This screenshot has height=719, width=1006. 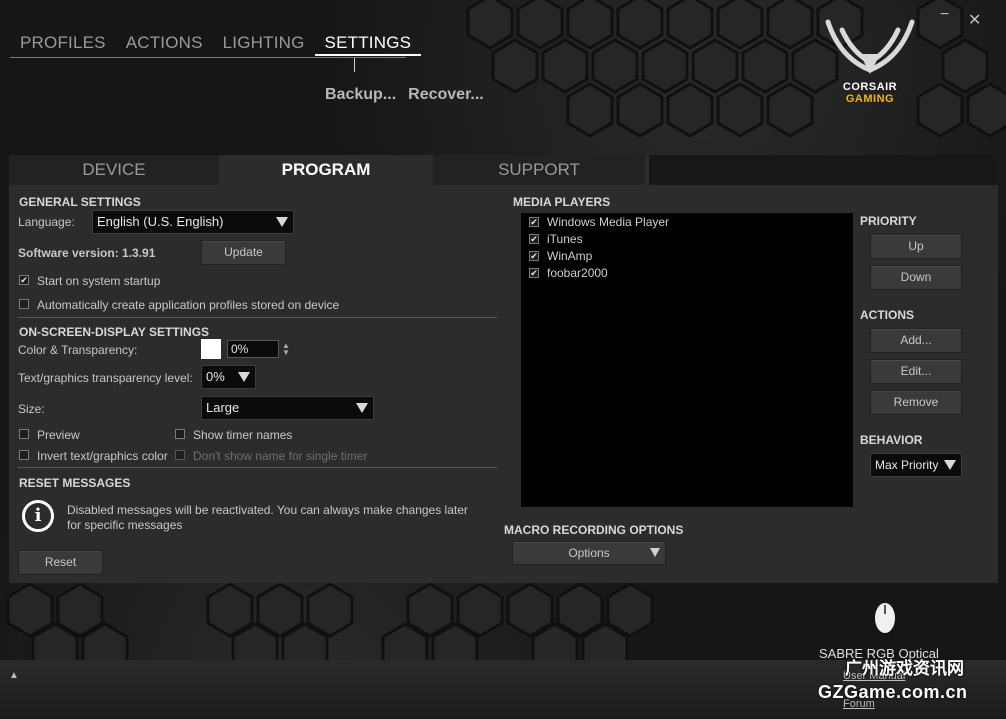 What do you see at coordinates (264, 45) in the screenshot?
I see `nav-lighting: LIGHTING` at bounding box center [264, 45].